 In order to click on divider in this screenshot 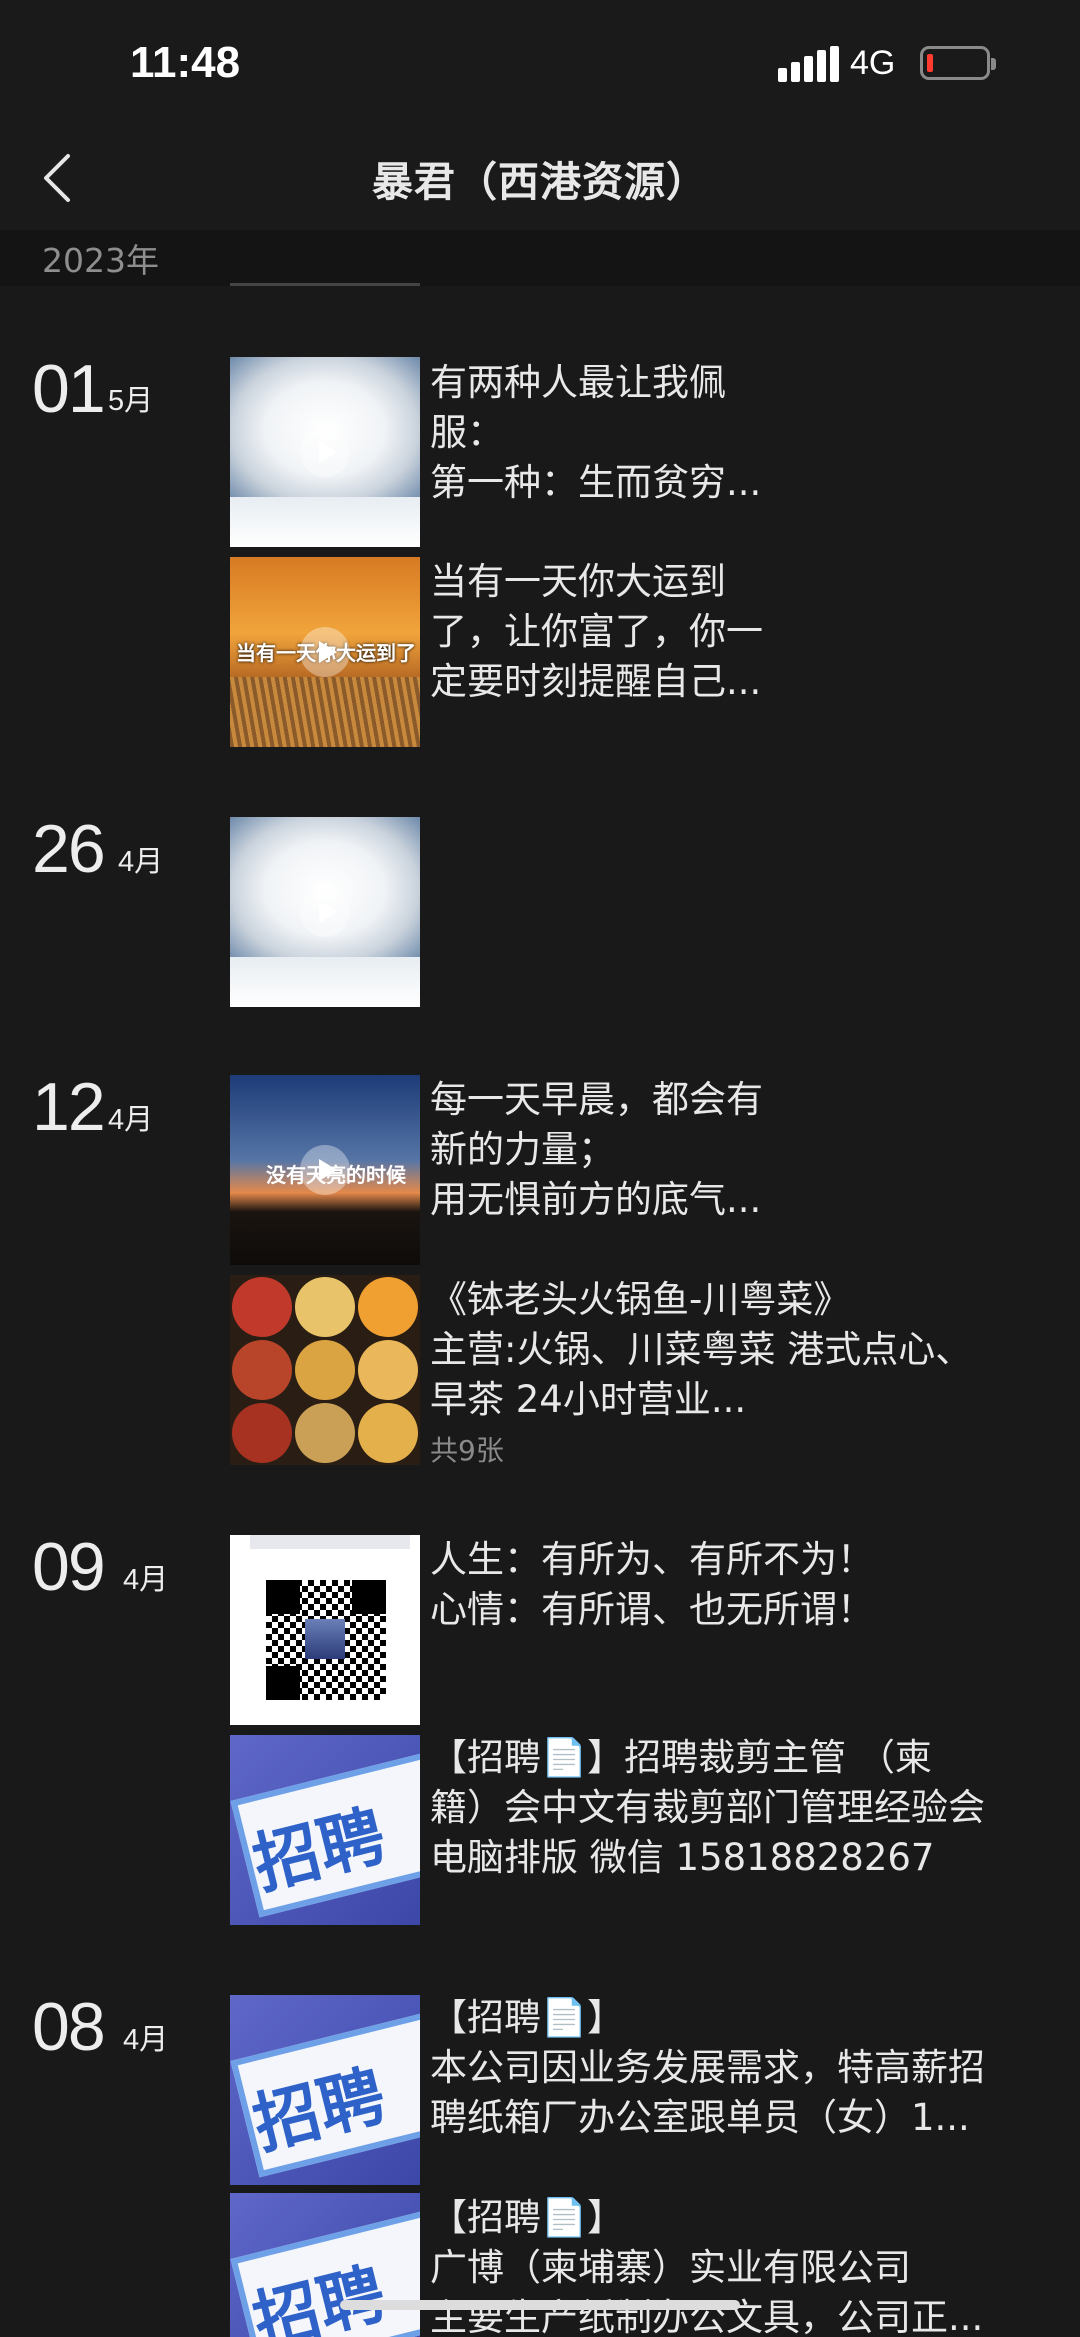, I will do `click(325, 284)`.